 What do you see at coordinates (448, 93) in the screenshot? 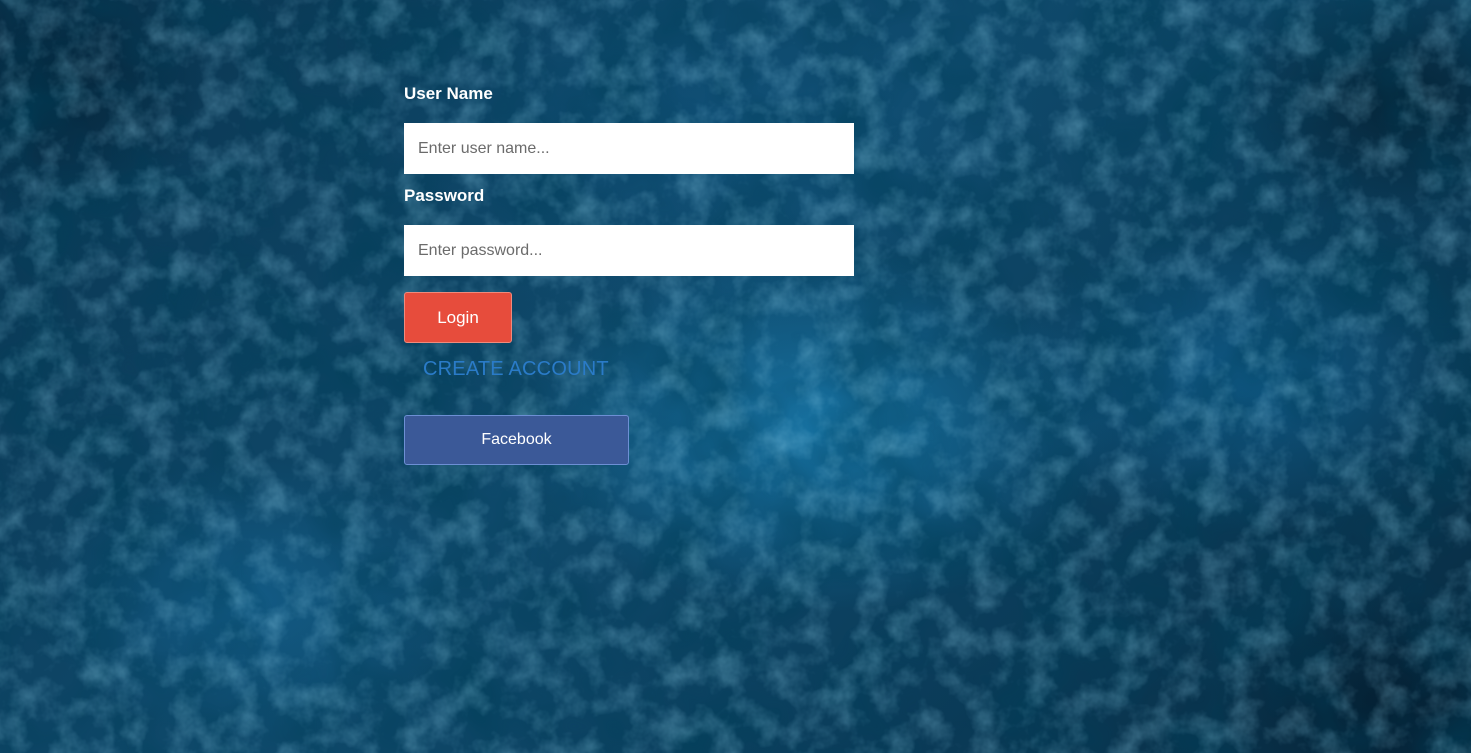
I see `username-label: User Name` at bounding box center [448, 93].